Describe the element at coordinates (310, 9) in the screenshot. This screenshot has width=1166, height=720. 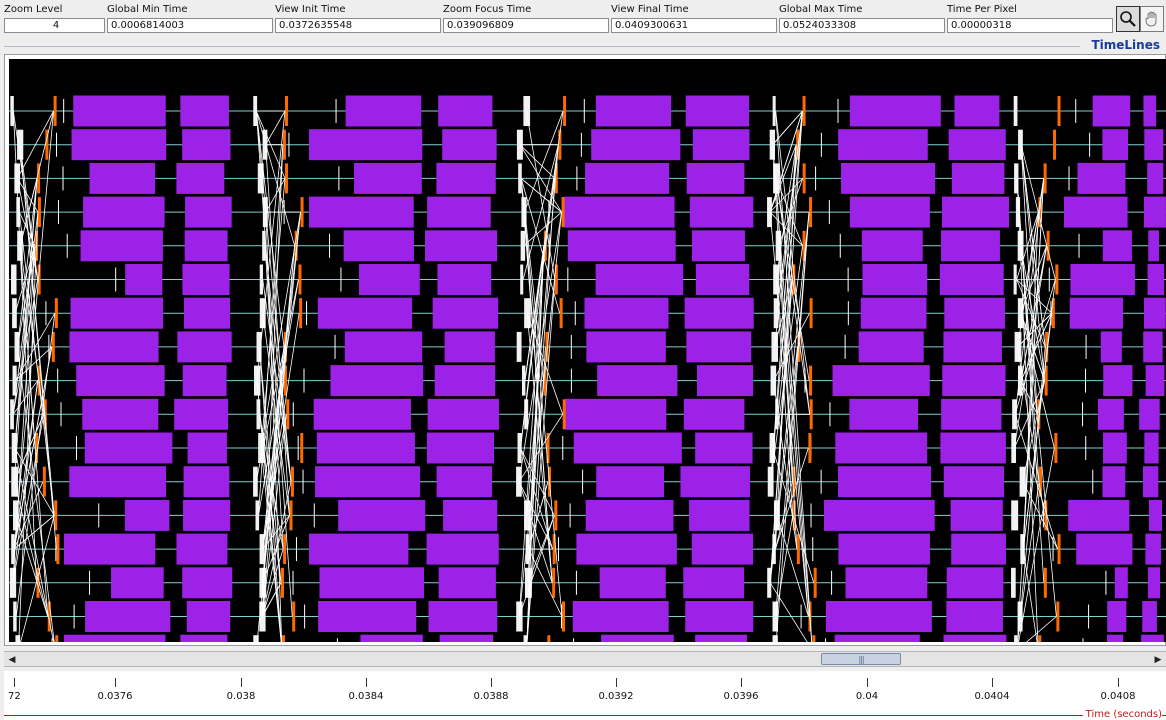
I see `view-init-time-label: View Init Time` at that location.